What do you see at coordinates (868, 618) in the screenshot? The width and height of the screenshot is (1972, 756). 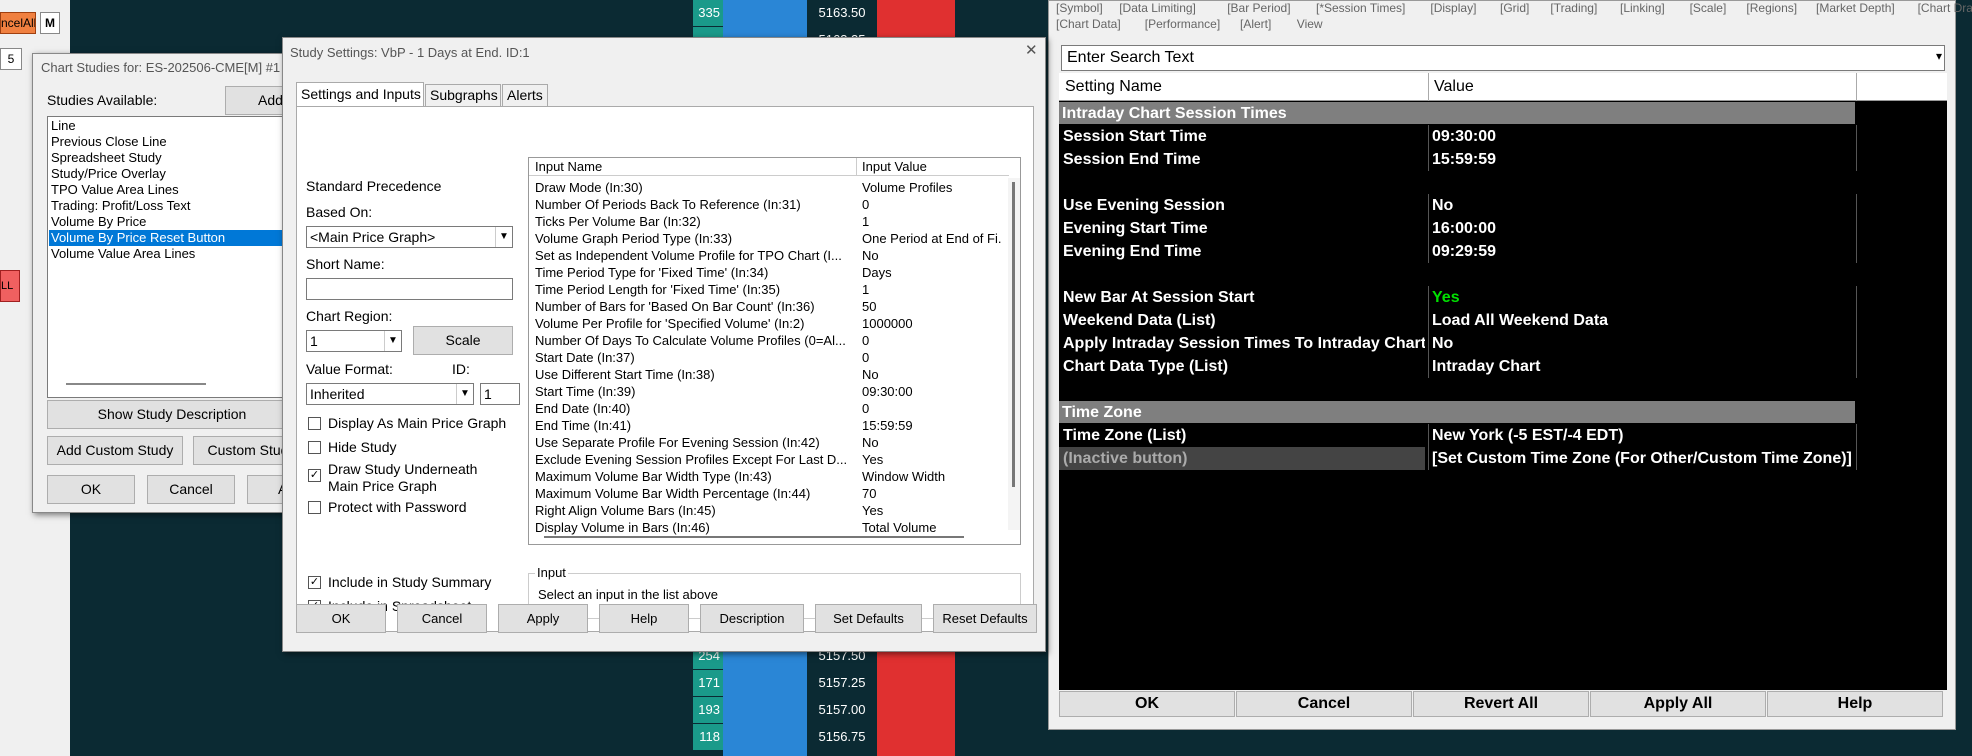 I see `set-defaults-button: Set Defaults` at bounding box center [868, 618].